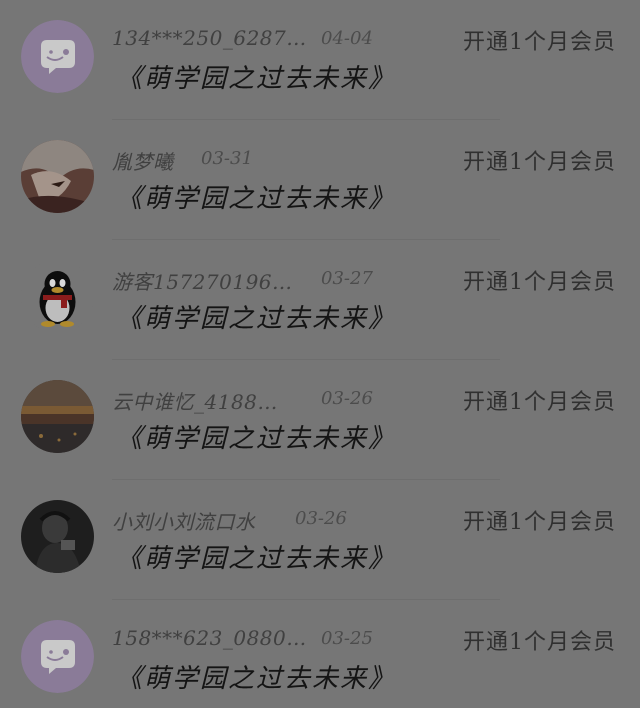 This screenshot has width=640, height=708. Describe the element at coordinates (57, 536) in the screenshot. I see `person-photo` at that location.